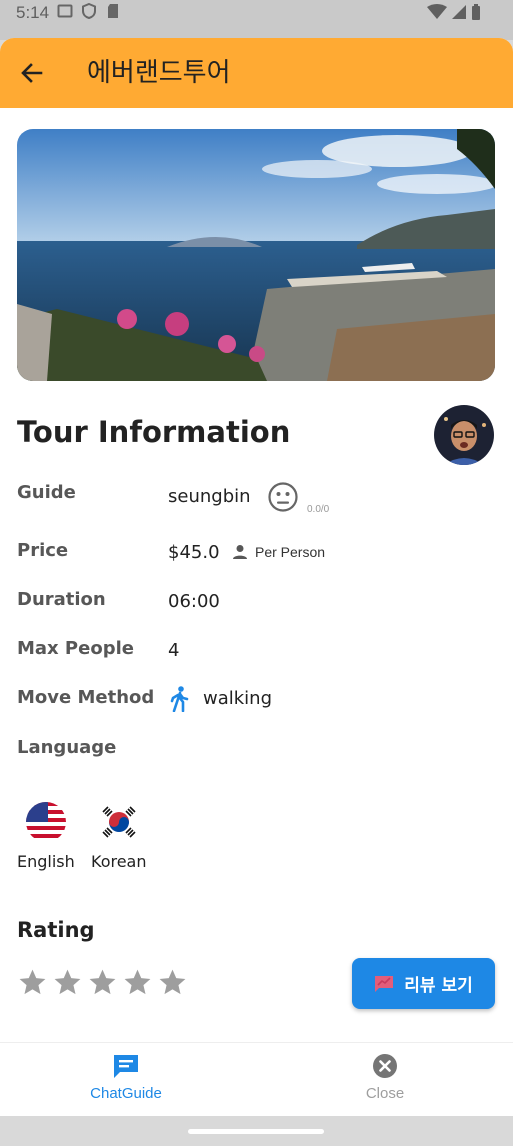 The height and width of the screenshot is (1146, 513). Describe the element at coordinates (159, 73) in the screenshot. I see `page-title: 에버랜드투어` at that location.